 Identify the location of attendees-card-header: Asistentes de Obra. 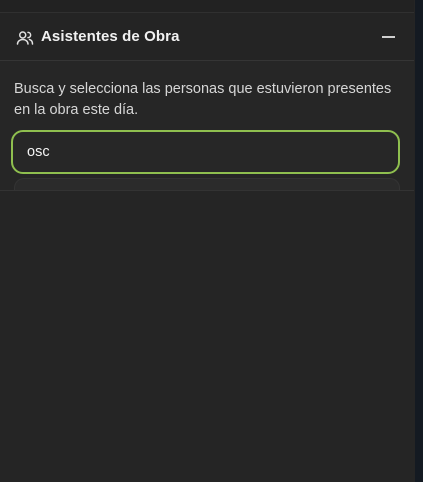
(207, 37).